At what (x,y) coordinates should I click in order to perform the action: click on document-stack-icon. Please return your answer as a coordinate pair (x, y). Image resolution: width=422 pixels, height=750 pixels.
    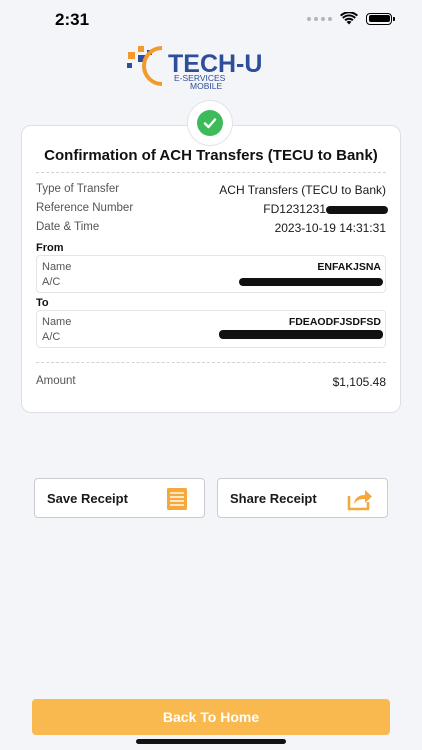
    Looking at the image, I should click on (177, 499).